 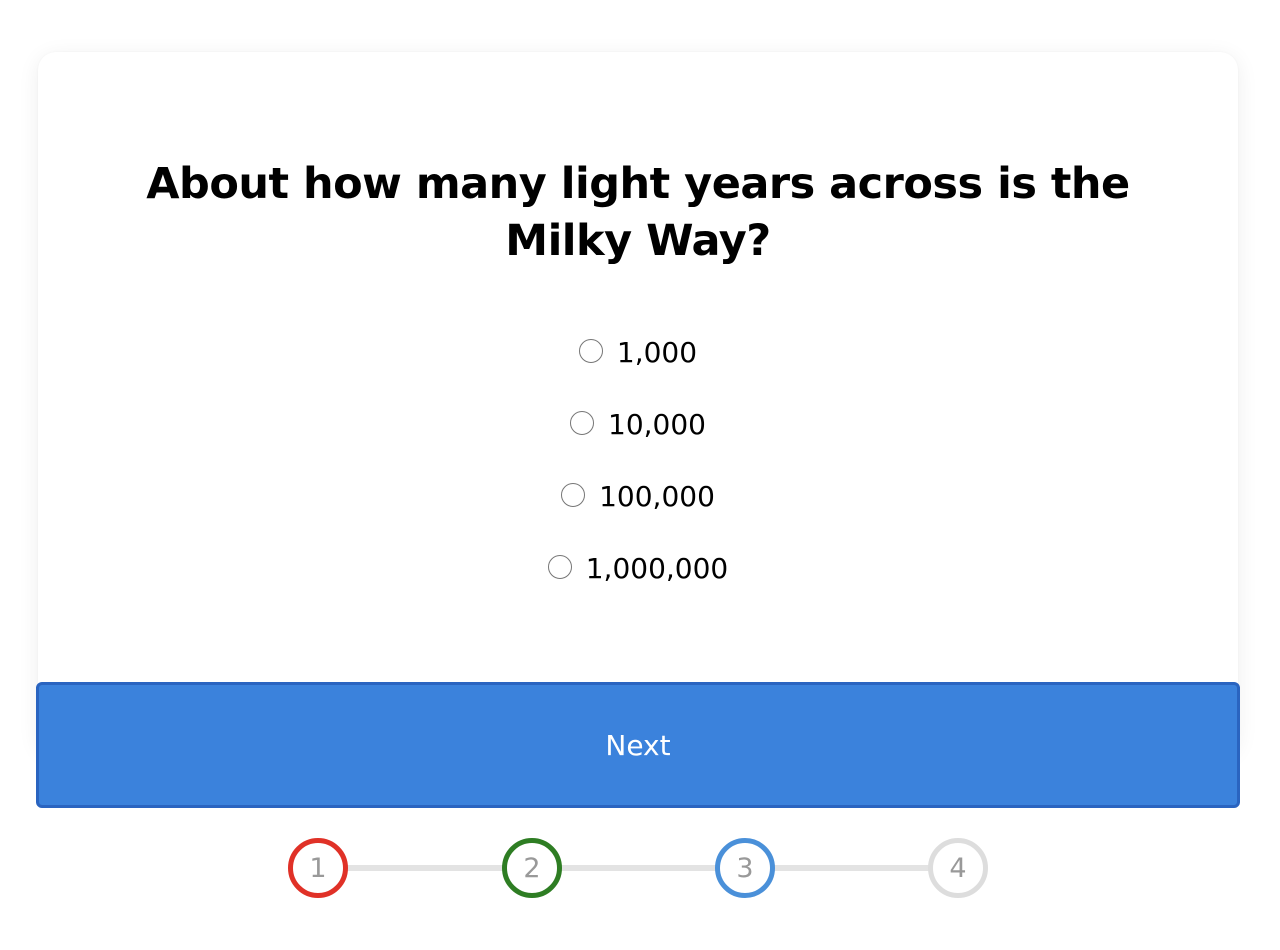 I want to click on step-number: 4, so click(x=958, y=868).